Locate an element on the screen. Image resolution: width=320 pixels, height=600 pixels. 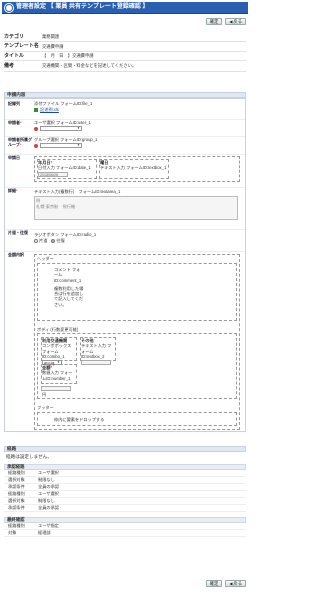
value-template-name: 交通費申請 is located at coordinates (53, 46).